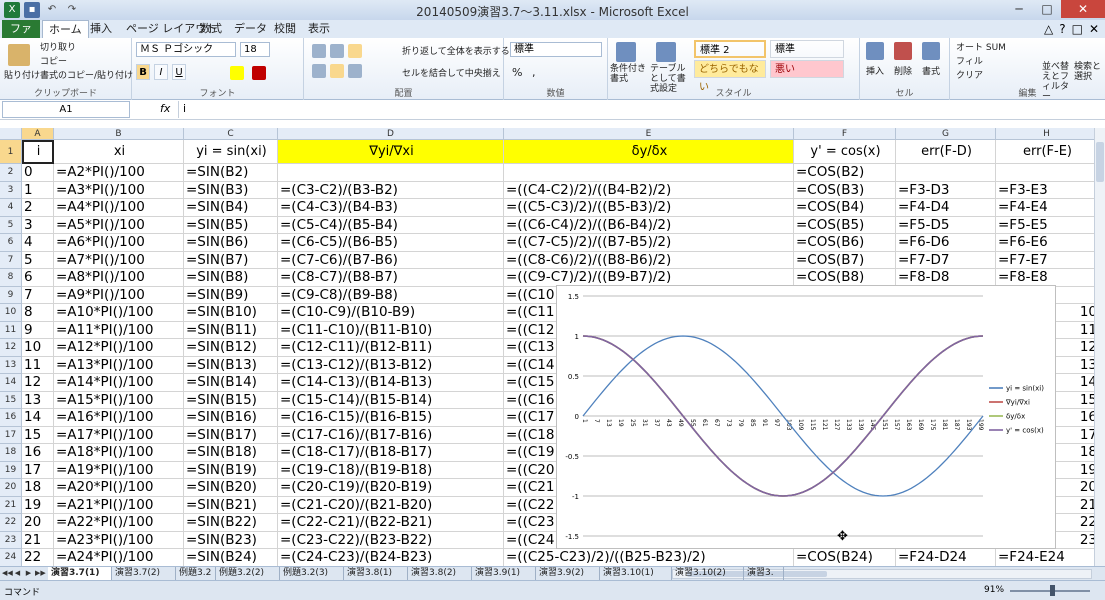 Image resolution: width=1105 pixels, height=600 pixels. I want to click on next-sheet-icon: ▶, so click(28, 573).